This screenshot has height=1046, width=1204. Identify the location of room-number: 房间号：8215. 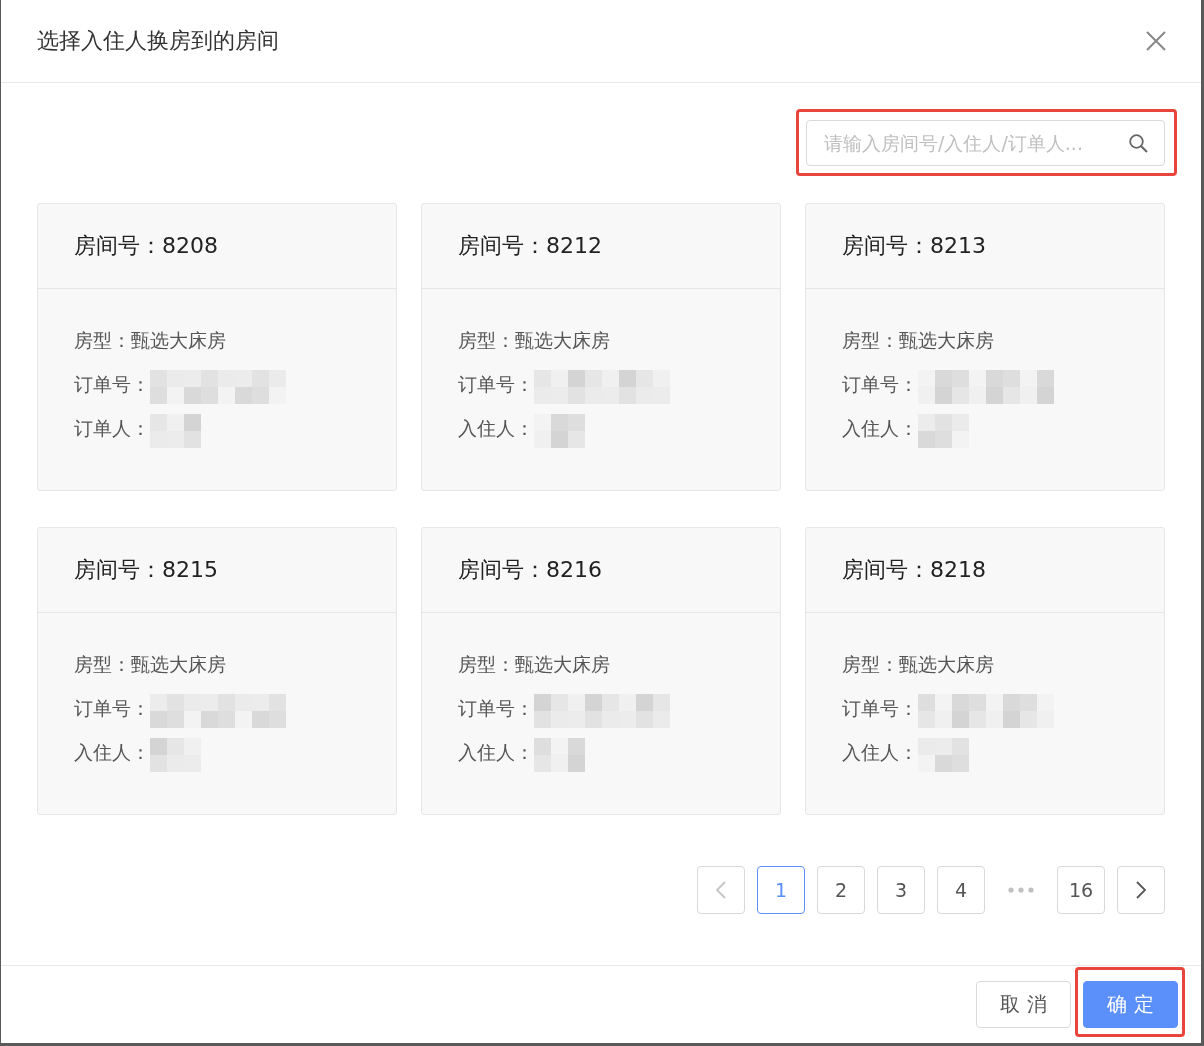
(146, 570).